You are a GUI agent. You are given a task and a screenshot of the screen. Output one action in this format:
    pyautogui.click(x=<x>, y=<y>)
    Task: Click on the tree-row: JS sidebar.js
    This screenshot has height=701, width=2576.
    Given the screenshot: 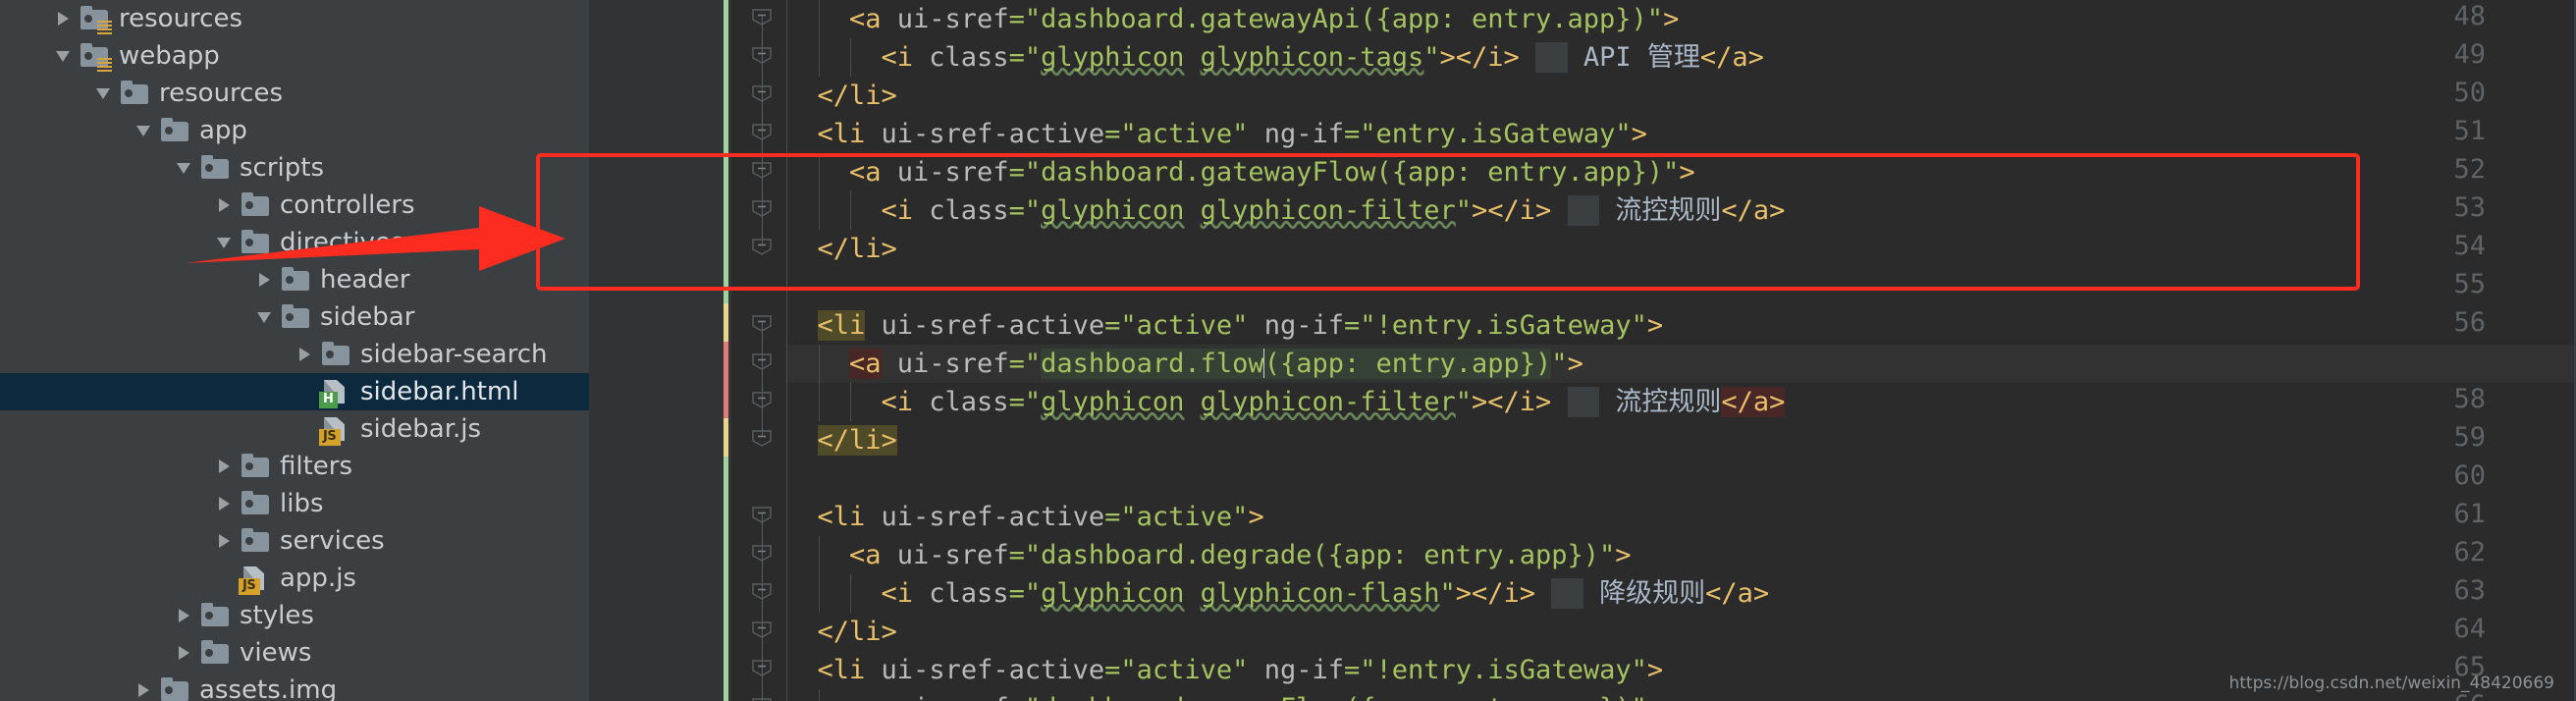 What is the action you would take?
    pyautogui.click(x=294, y=429)
    